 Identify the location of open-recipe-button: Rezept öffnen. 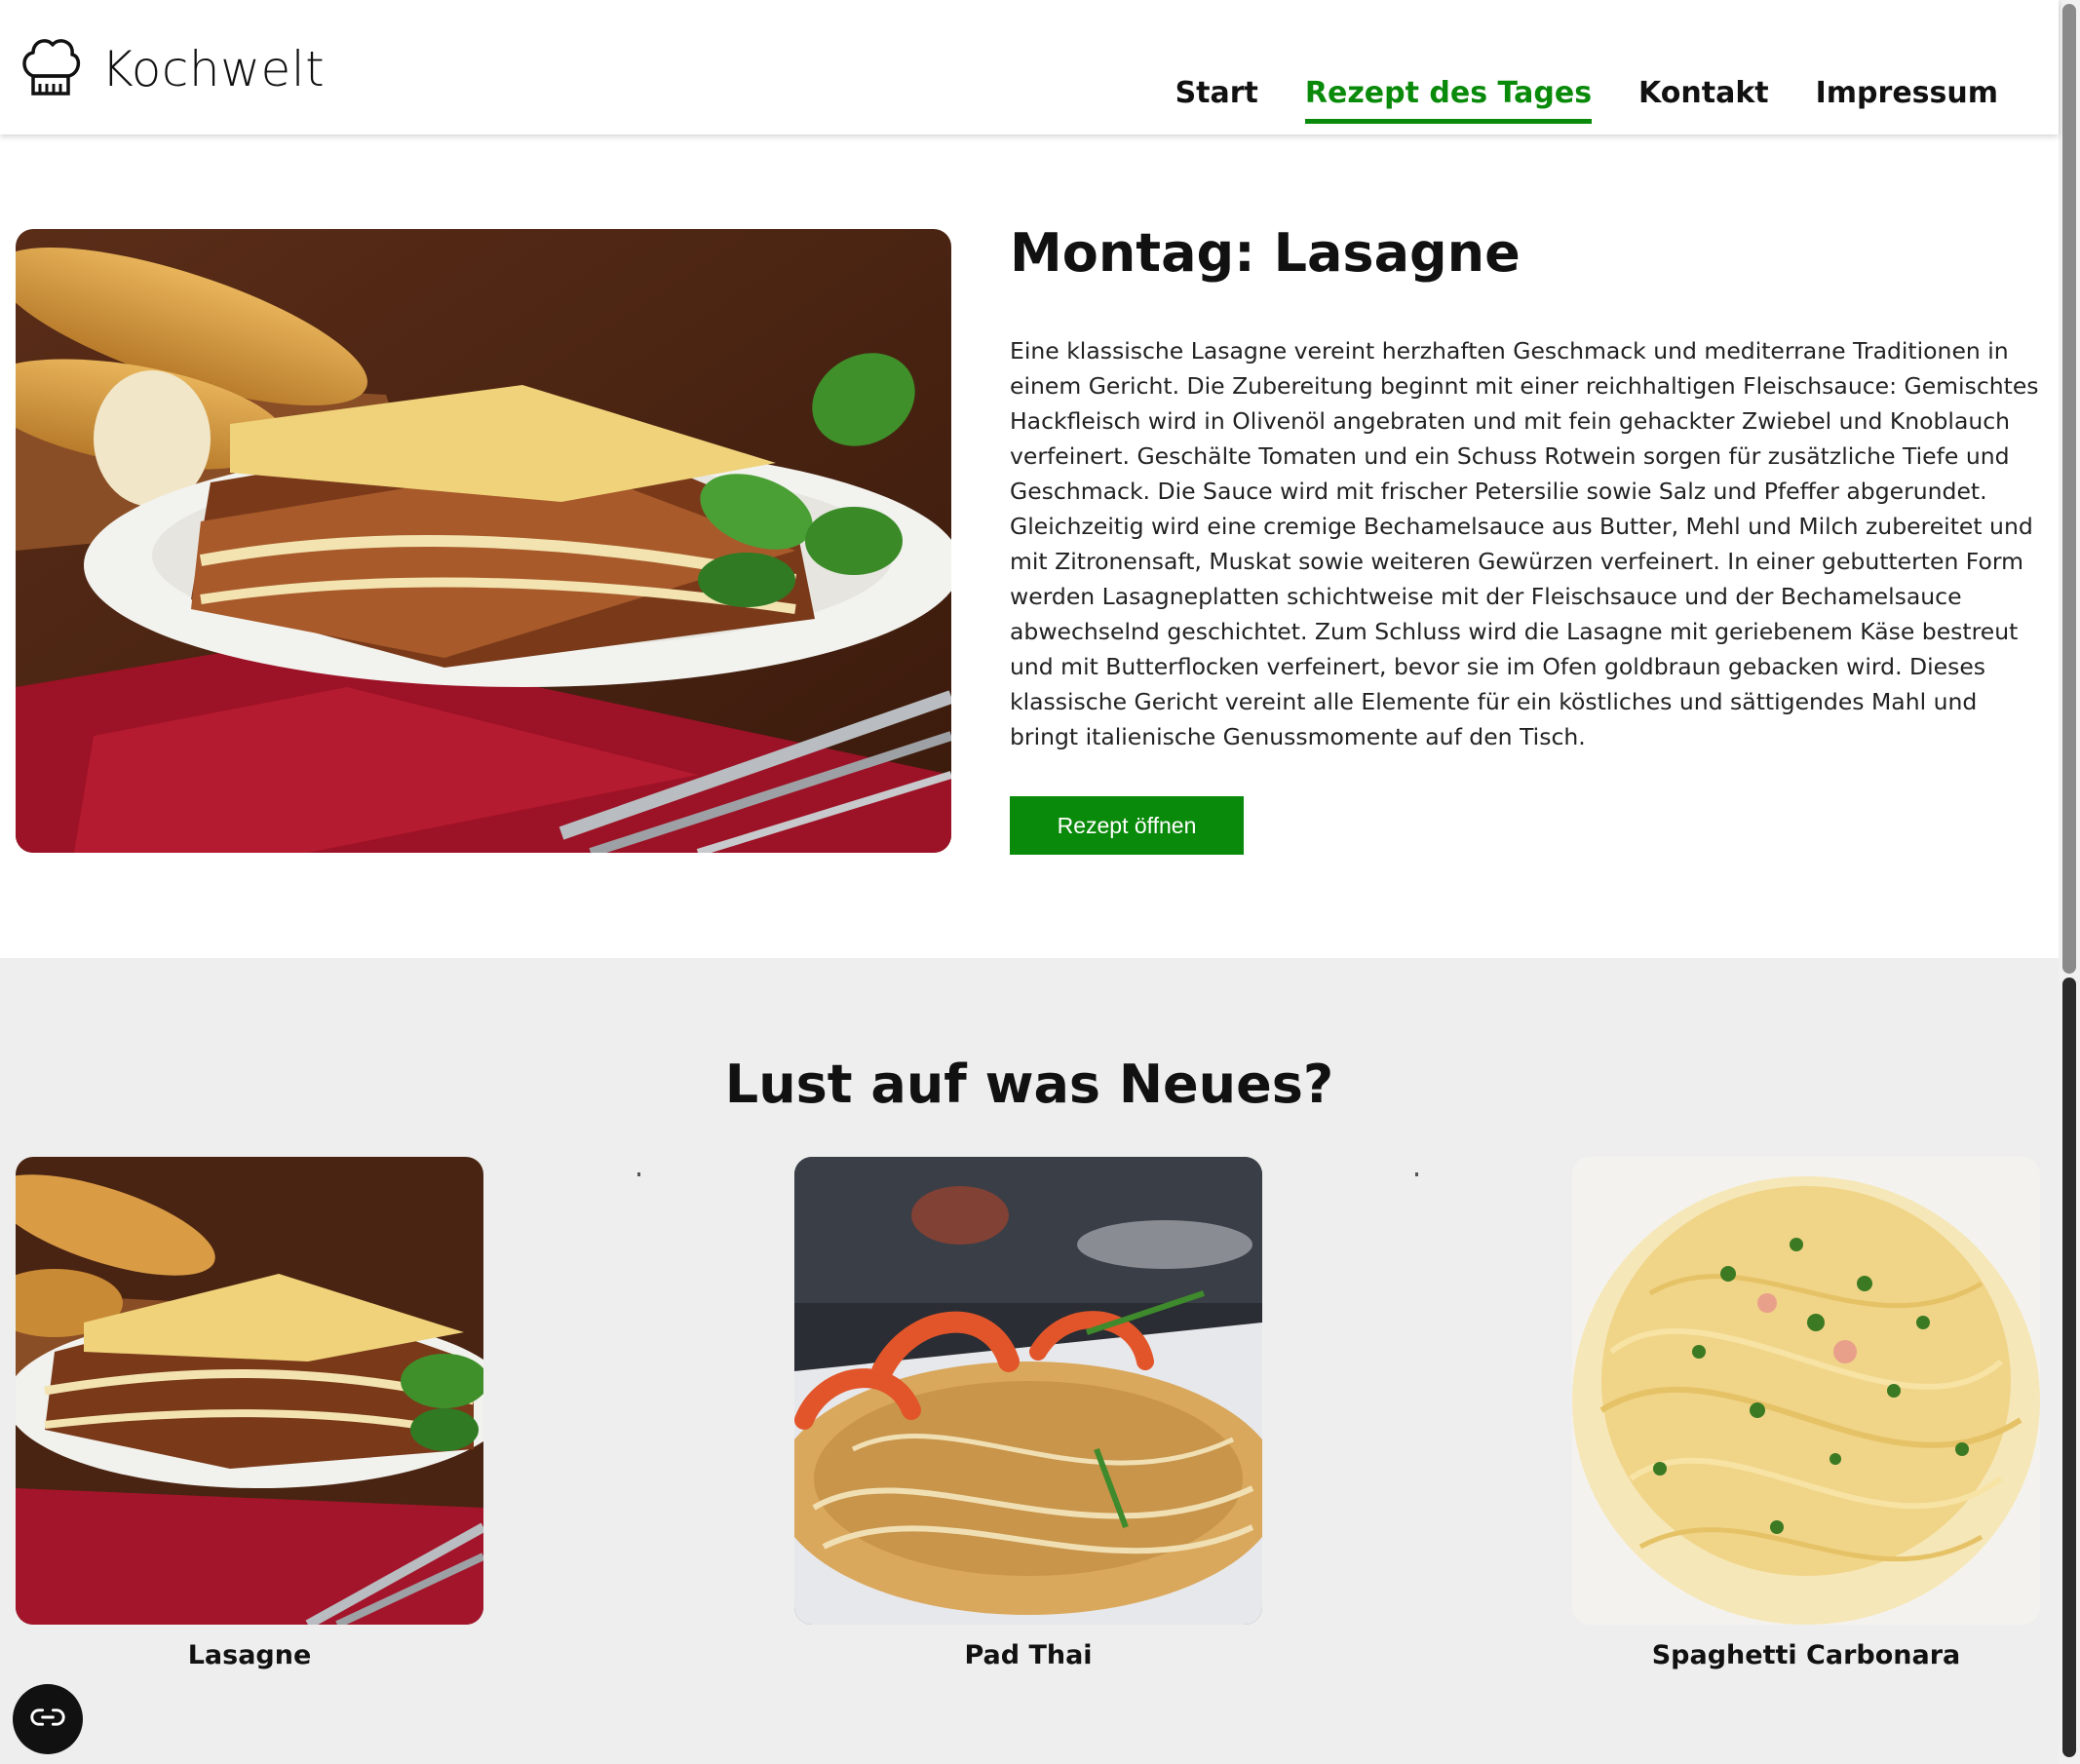
(1127, 825).